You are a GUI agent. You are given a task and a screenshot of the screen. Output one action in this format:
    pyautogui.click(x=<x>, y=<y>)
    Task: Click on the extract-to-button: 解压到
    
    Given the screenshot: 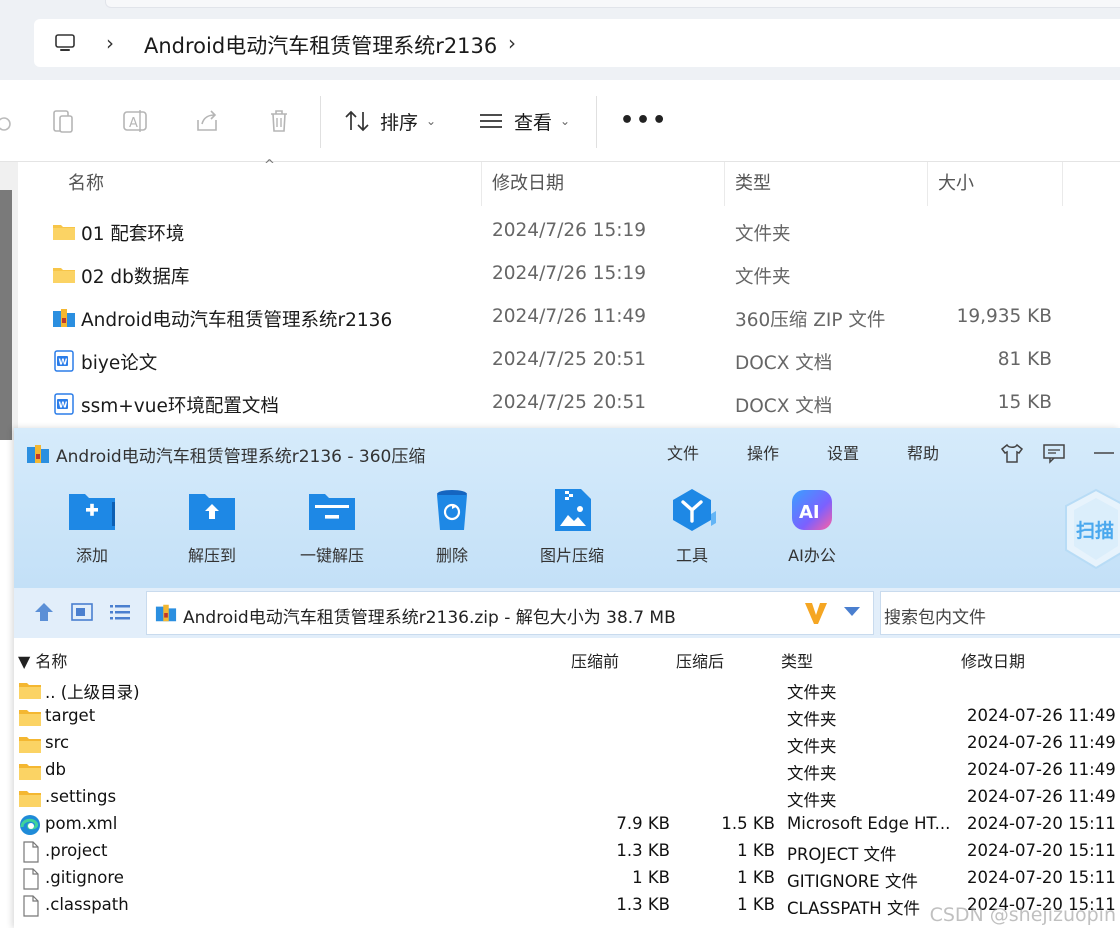 What is the action you would take?
    pyautogui.click(x=212, y=531)
    